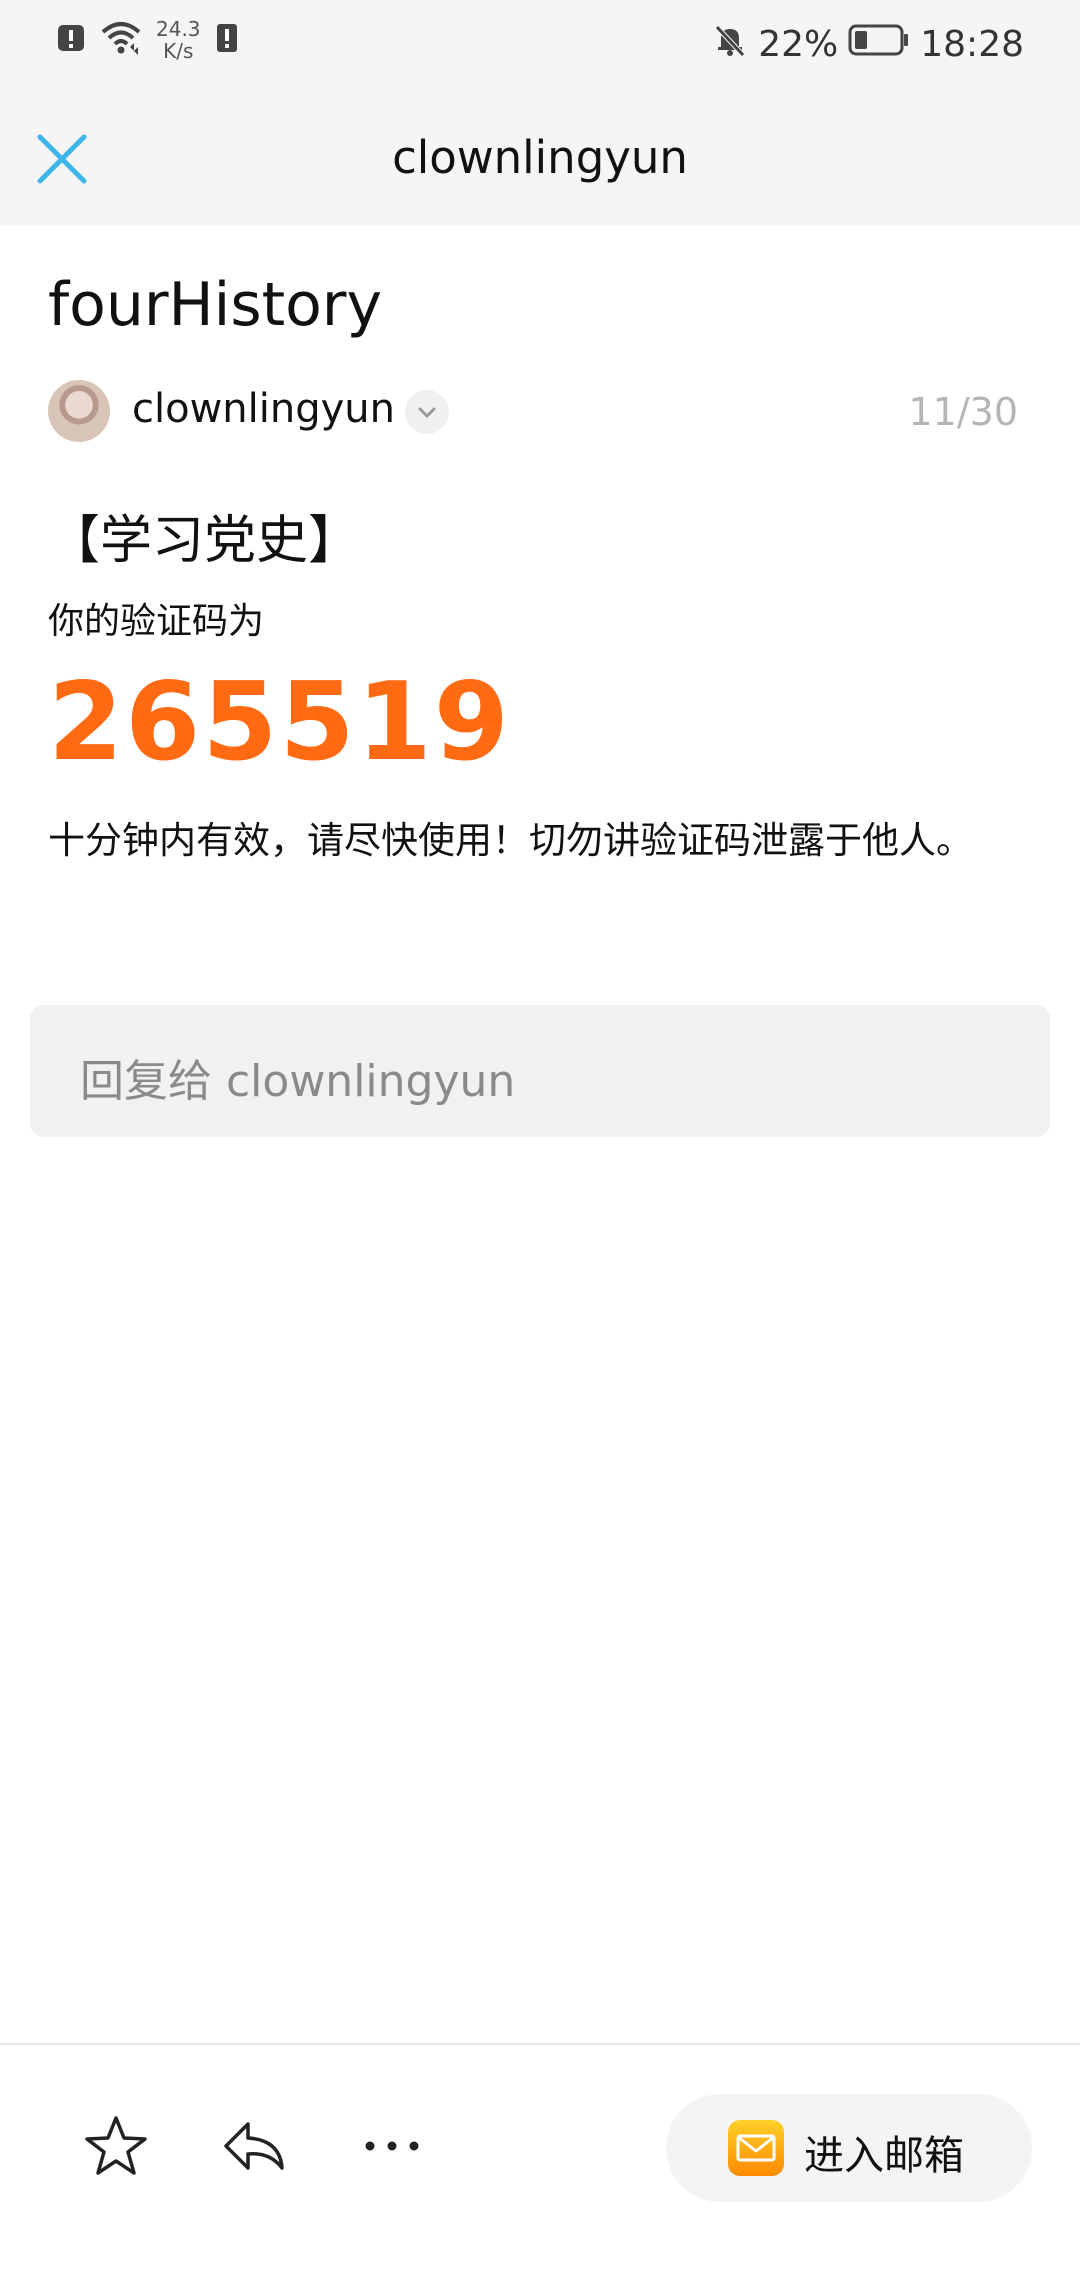  What do you see at coordinates (79, 411) in the screenshot?
I see `avatar` at bounding box center [79, 411].